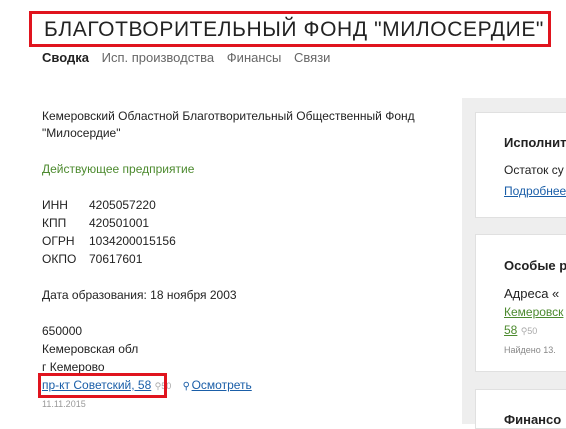 The width and height of the screenshot is (566, 429). What do you see at coordinates (532, 331) in the screenshot?
I see `card-special-rating: 50` at bounding box center [532, 331].